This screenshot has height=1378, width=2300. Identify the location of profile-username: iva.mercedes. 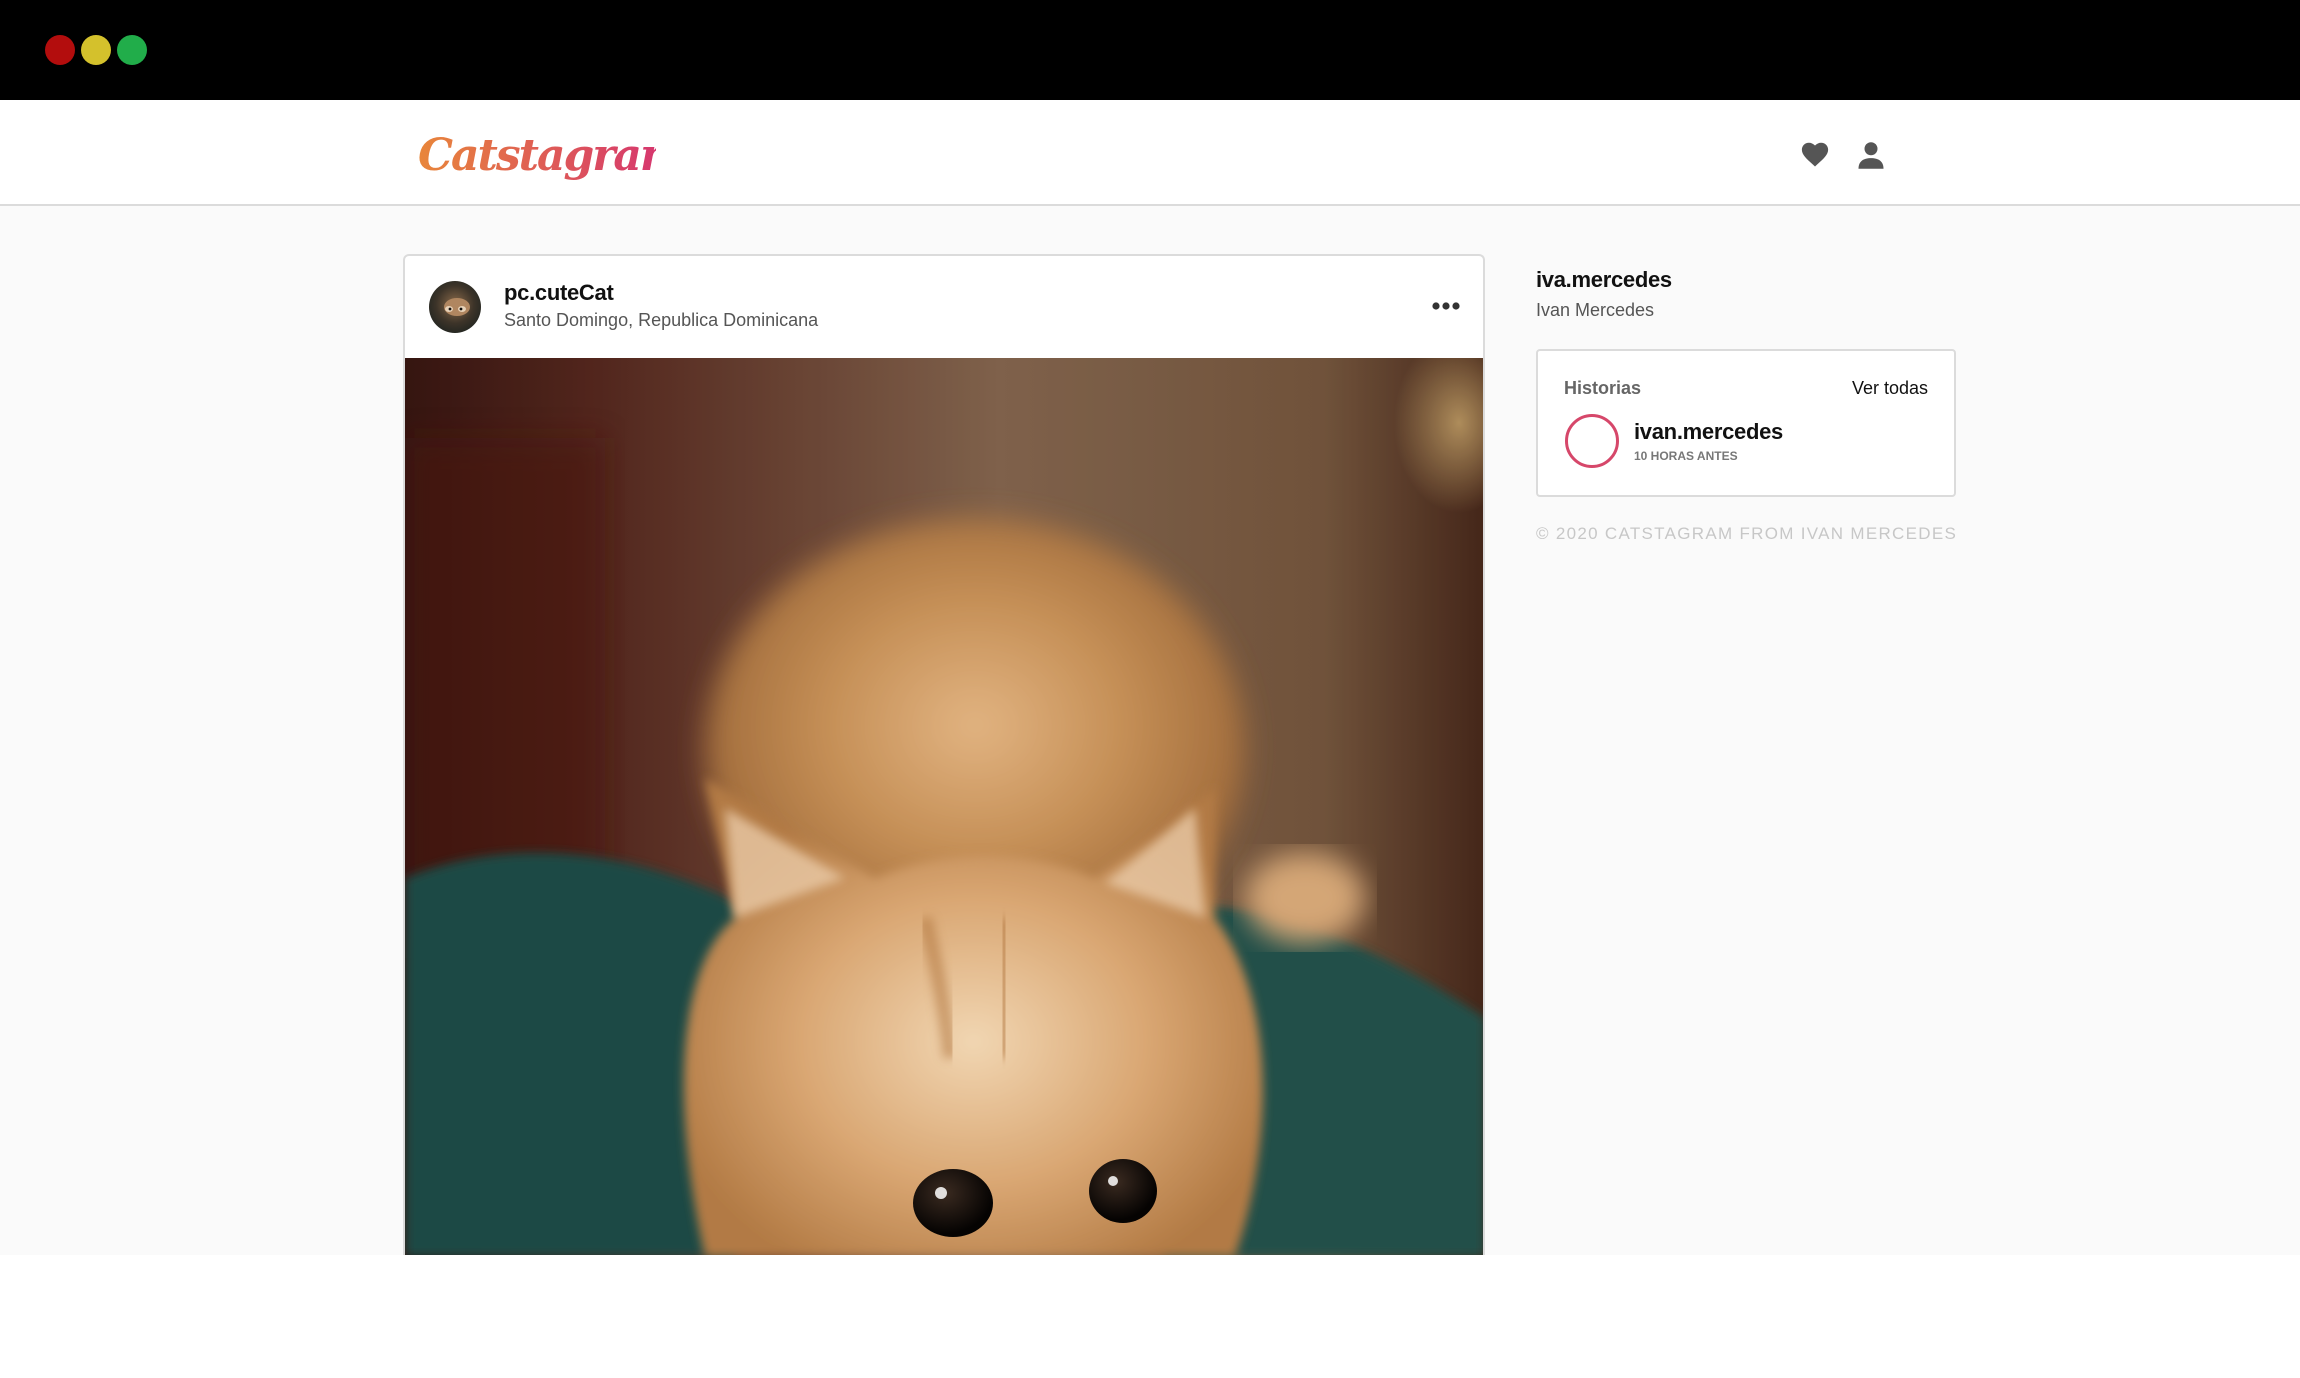
(1604, 280).